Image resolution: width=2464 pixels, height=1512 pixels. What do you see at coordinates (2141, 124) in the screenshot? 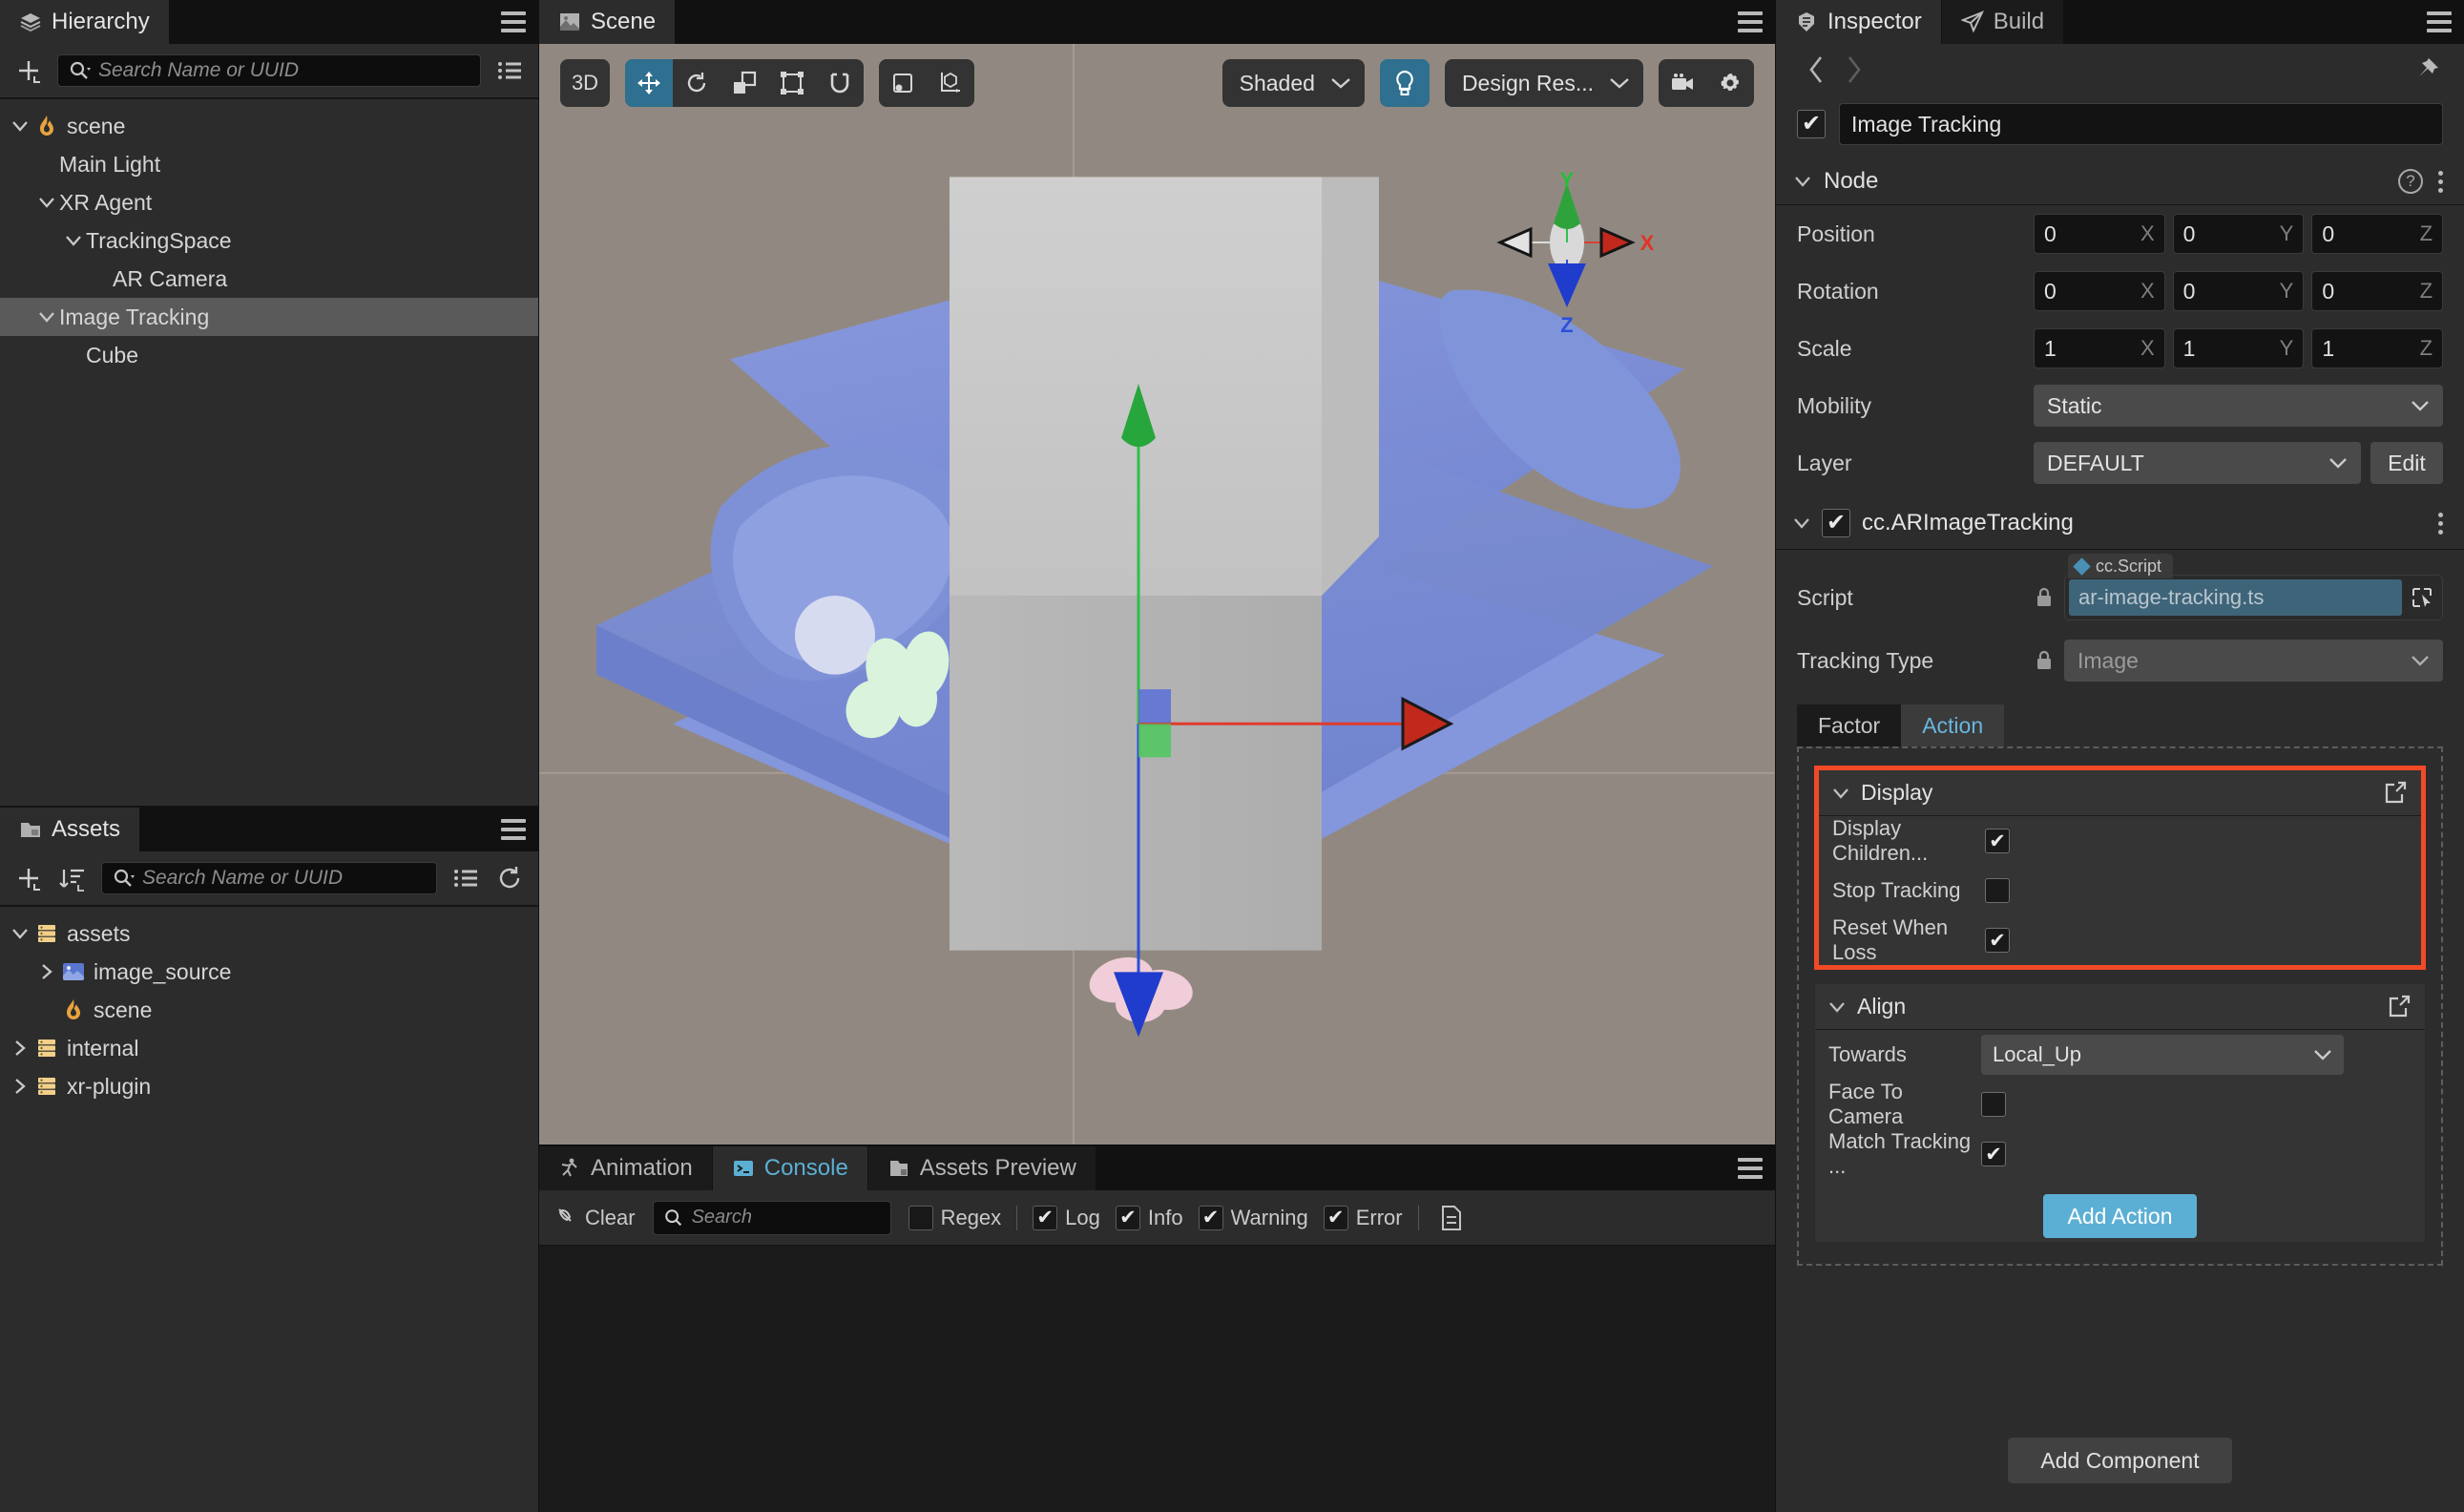
I see `node-name-input` at bounding box center [2141, 124].